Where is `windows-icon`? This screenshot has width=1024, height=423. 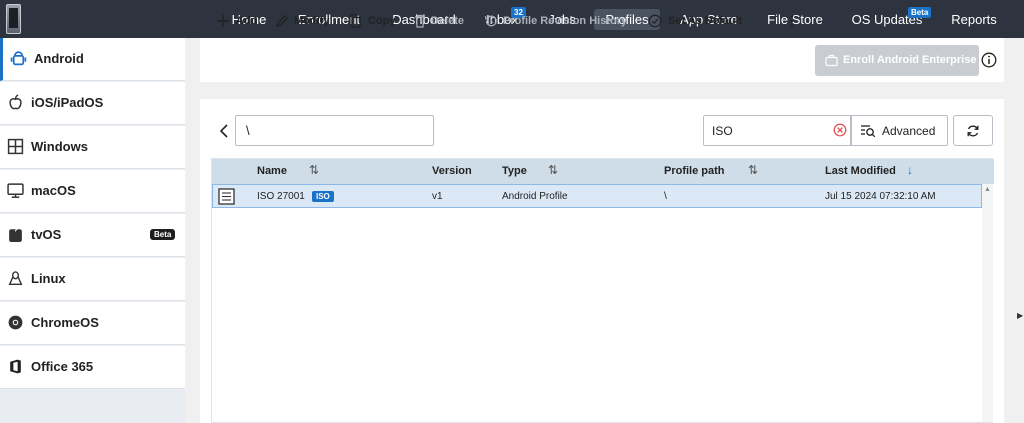 windows-icon is located at coordinates (15, 146).